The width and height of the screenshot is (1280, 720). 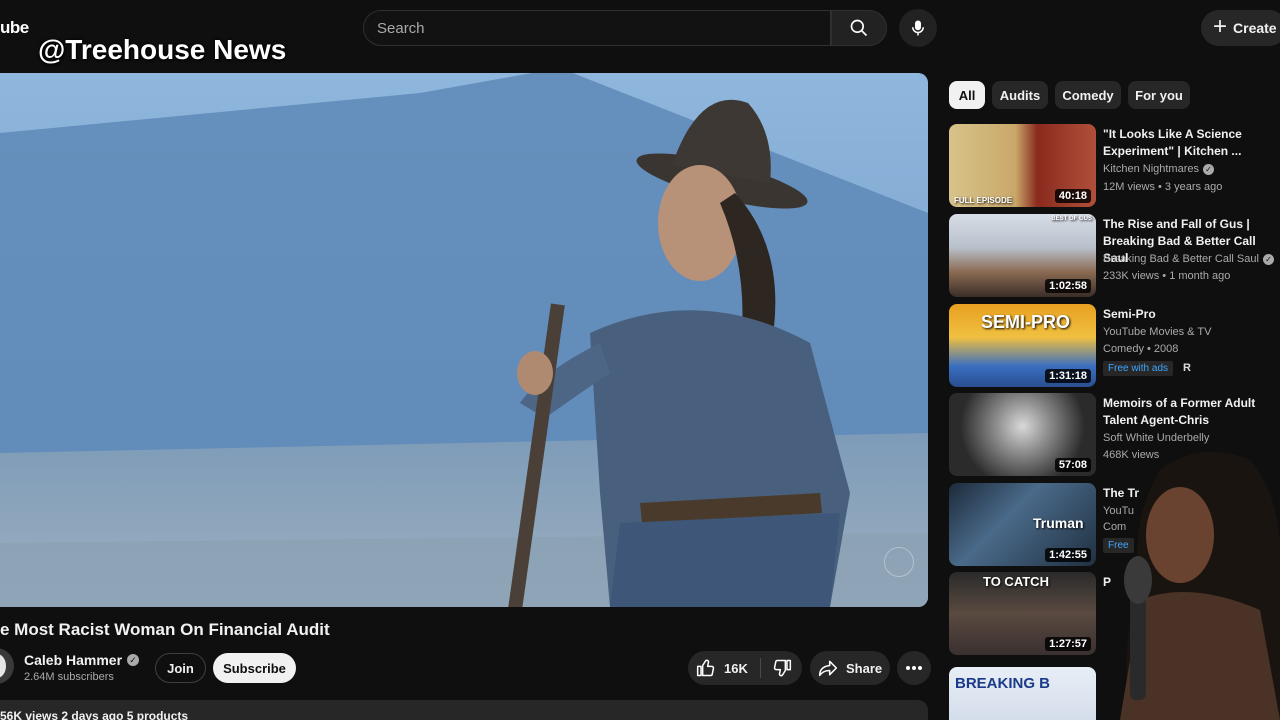 What do you see at coordinates (1068, 376) in the screenshot?
I see `video-duration: 1:31:18` at bounding box center [1068, 376].